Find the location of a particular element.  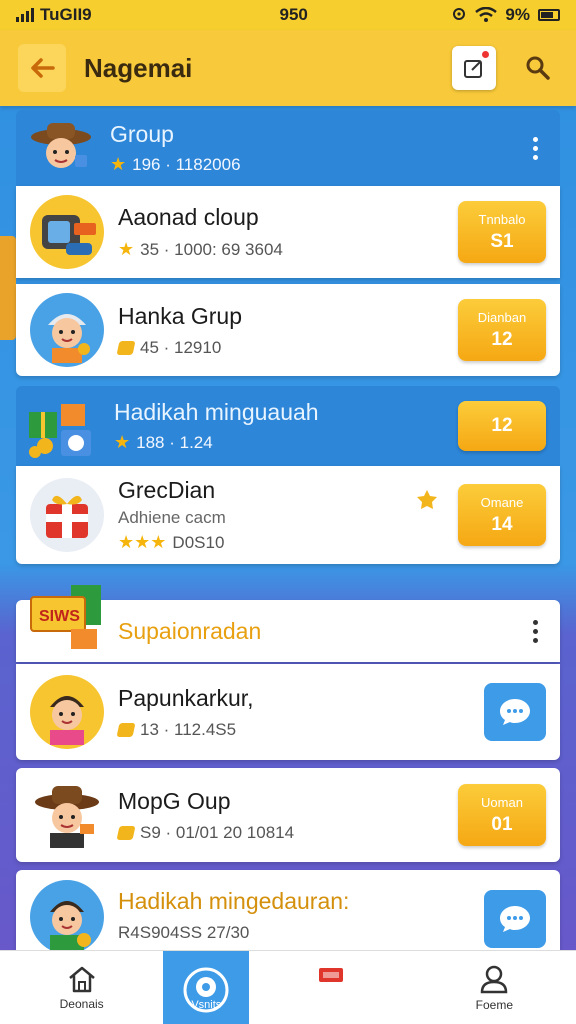

row-stats: 35 · 1000: 69 3604 is located at coordinates (211, 249).